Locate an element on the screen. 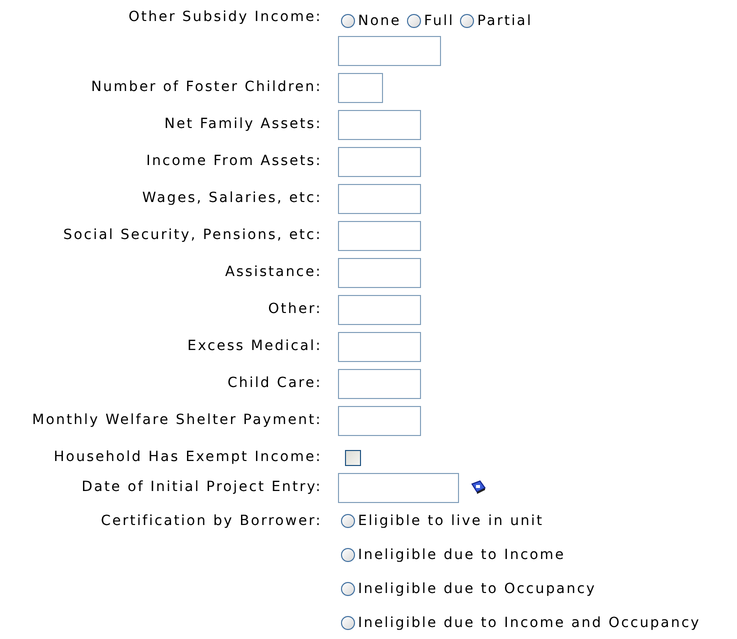 Image resolution: width=737 pixels, height=639 pixels. field-label: Assistance: is located at coordinates (273, 272).